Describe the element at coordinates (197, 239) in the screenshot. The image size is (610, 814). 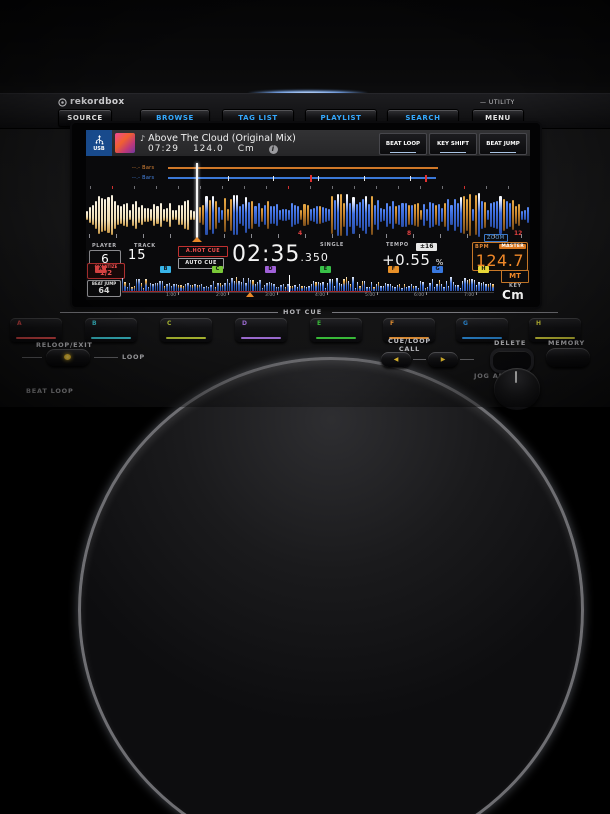
I see `playhead-triangle` at that location.